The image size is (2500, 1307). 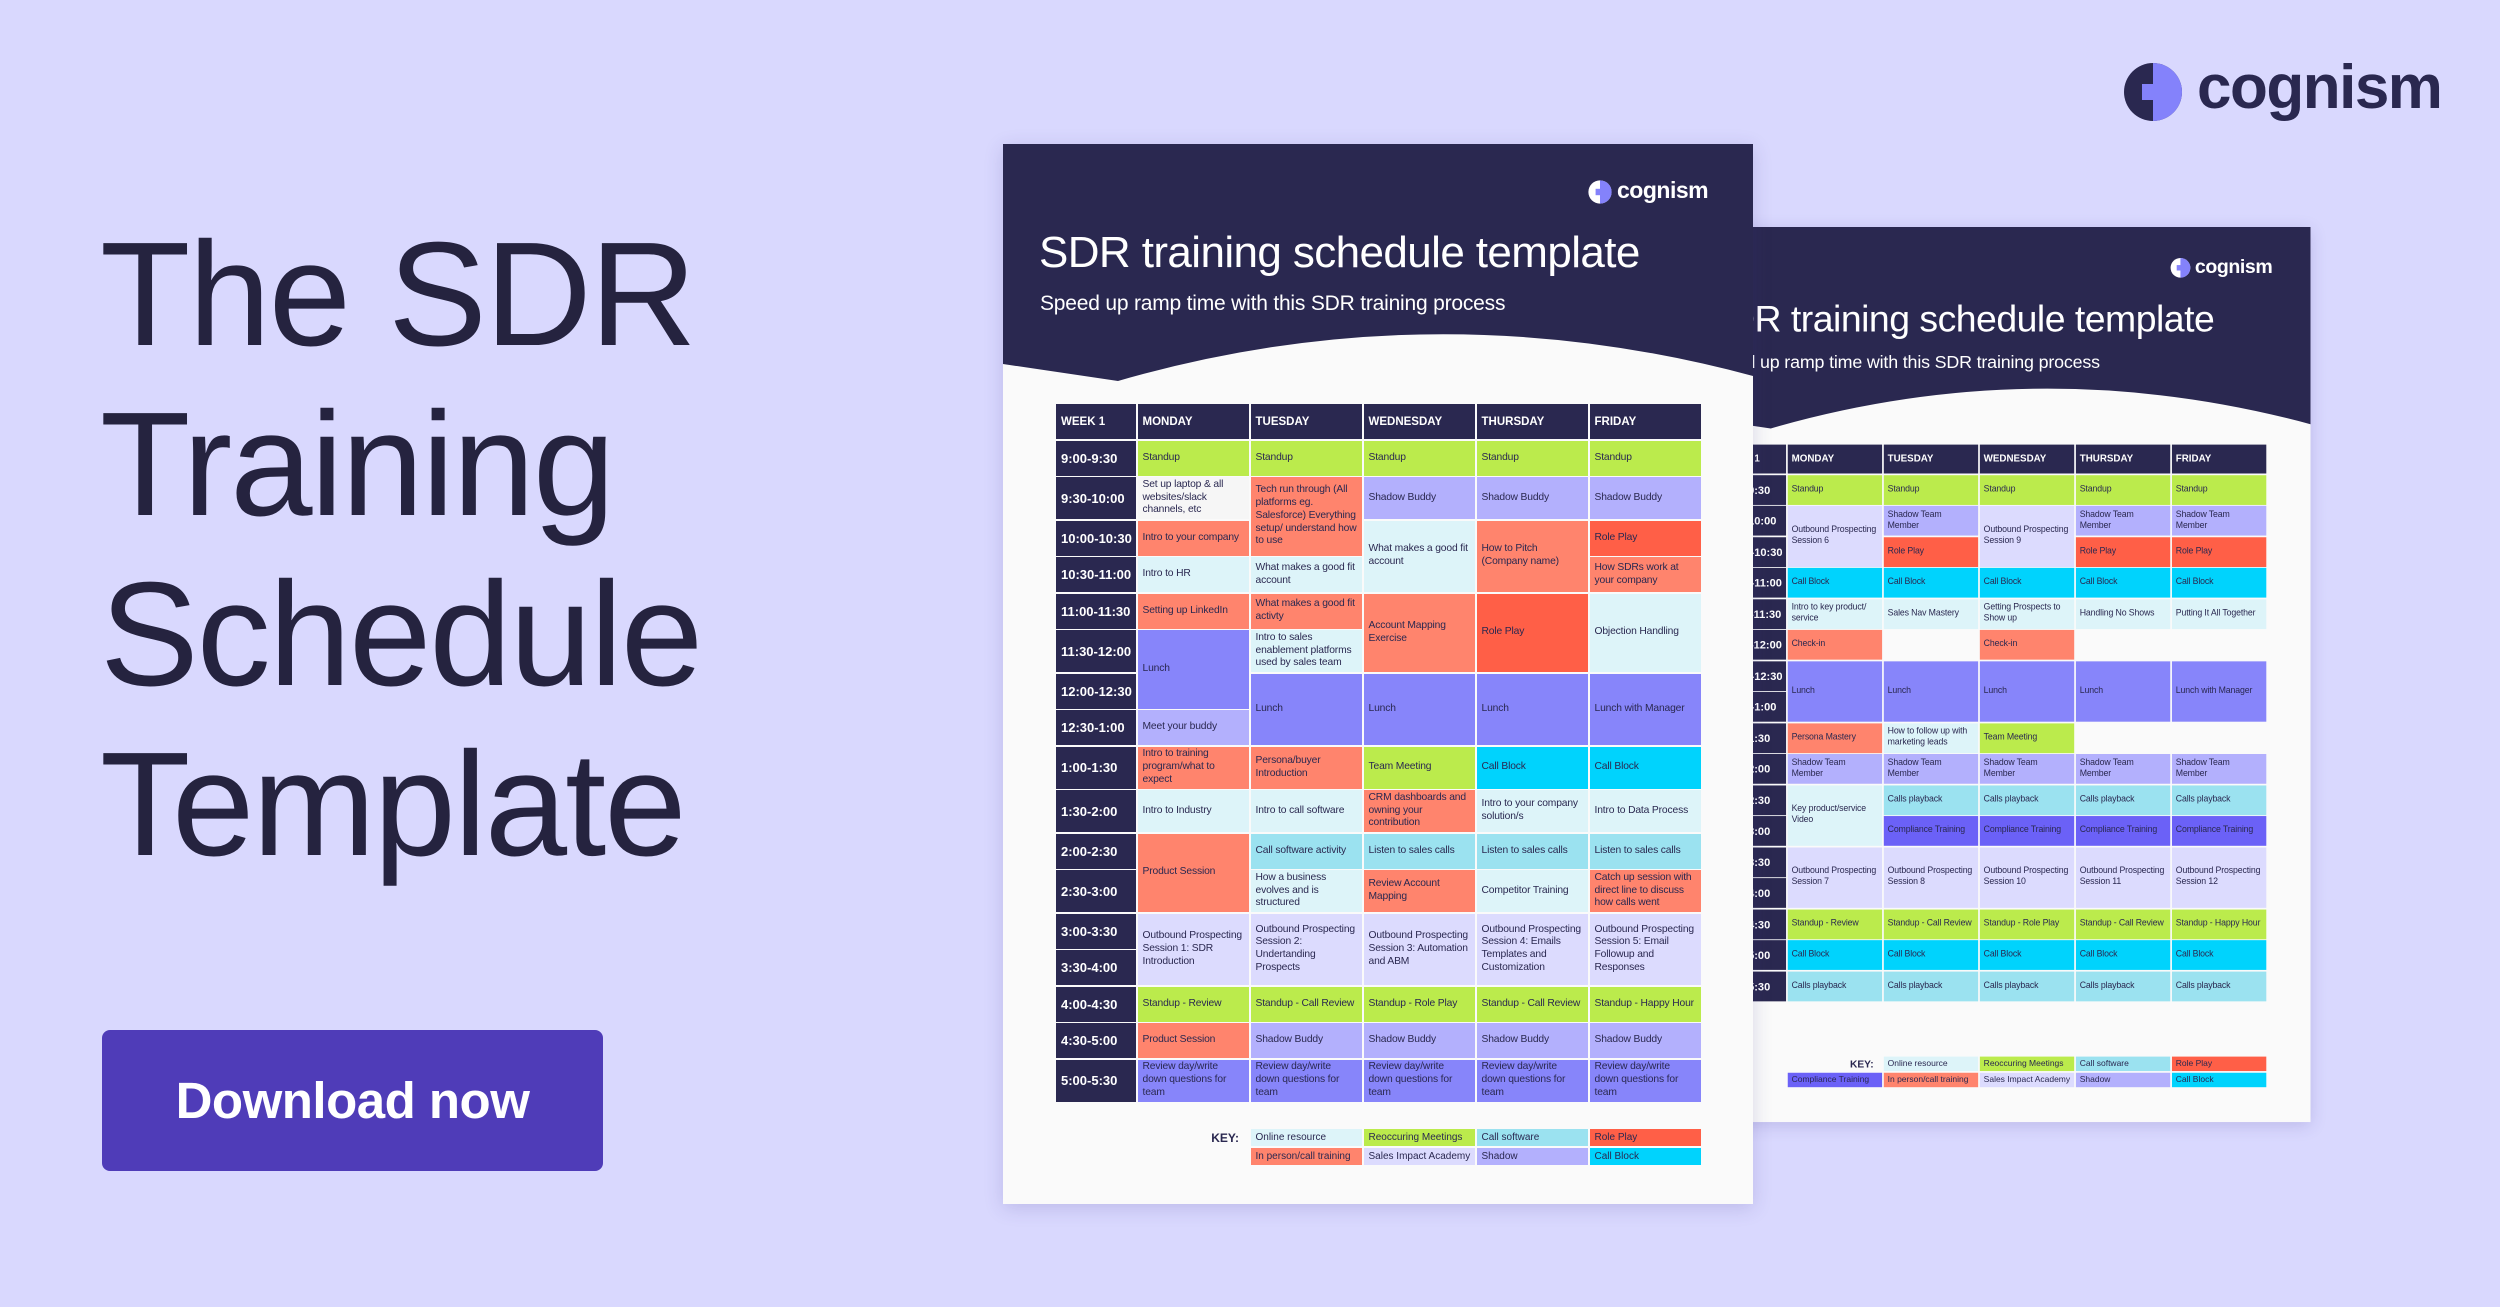 I want to click on time-slot: 1:00-1:30, so click(x=1096, y=767).